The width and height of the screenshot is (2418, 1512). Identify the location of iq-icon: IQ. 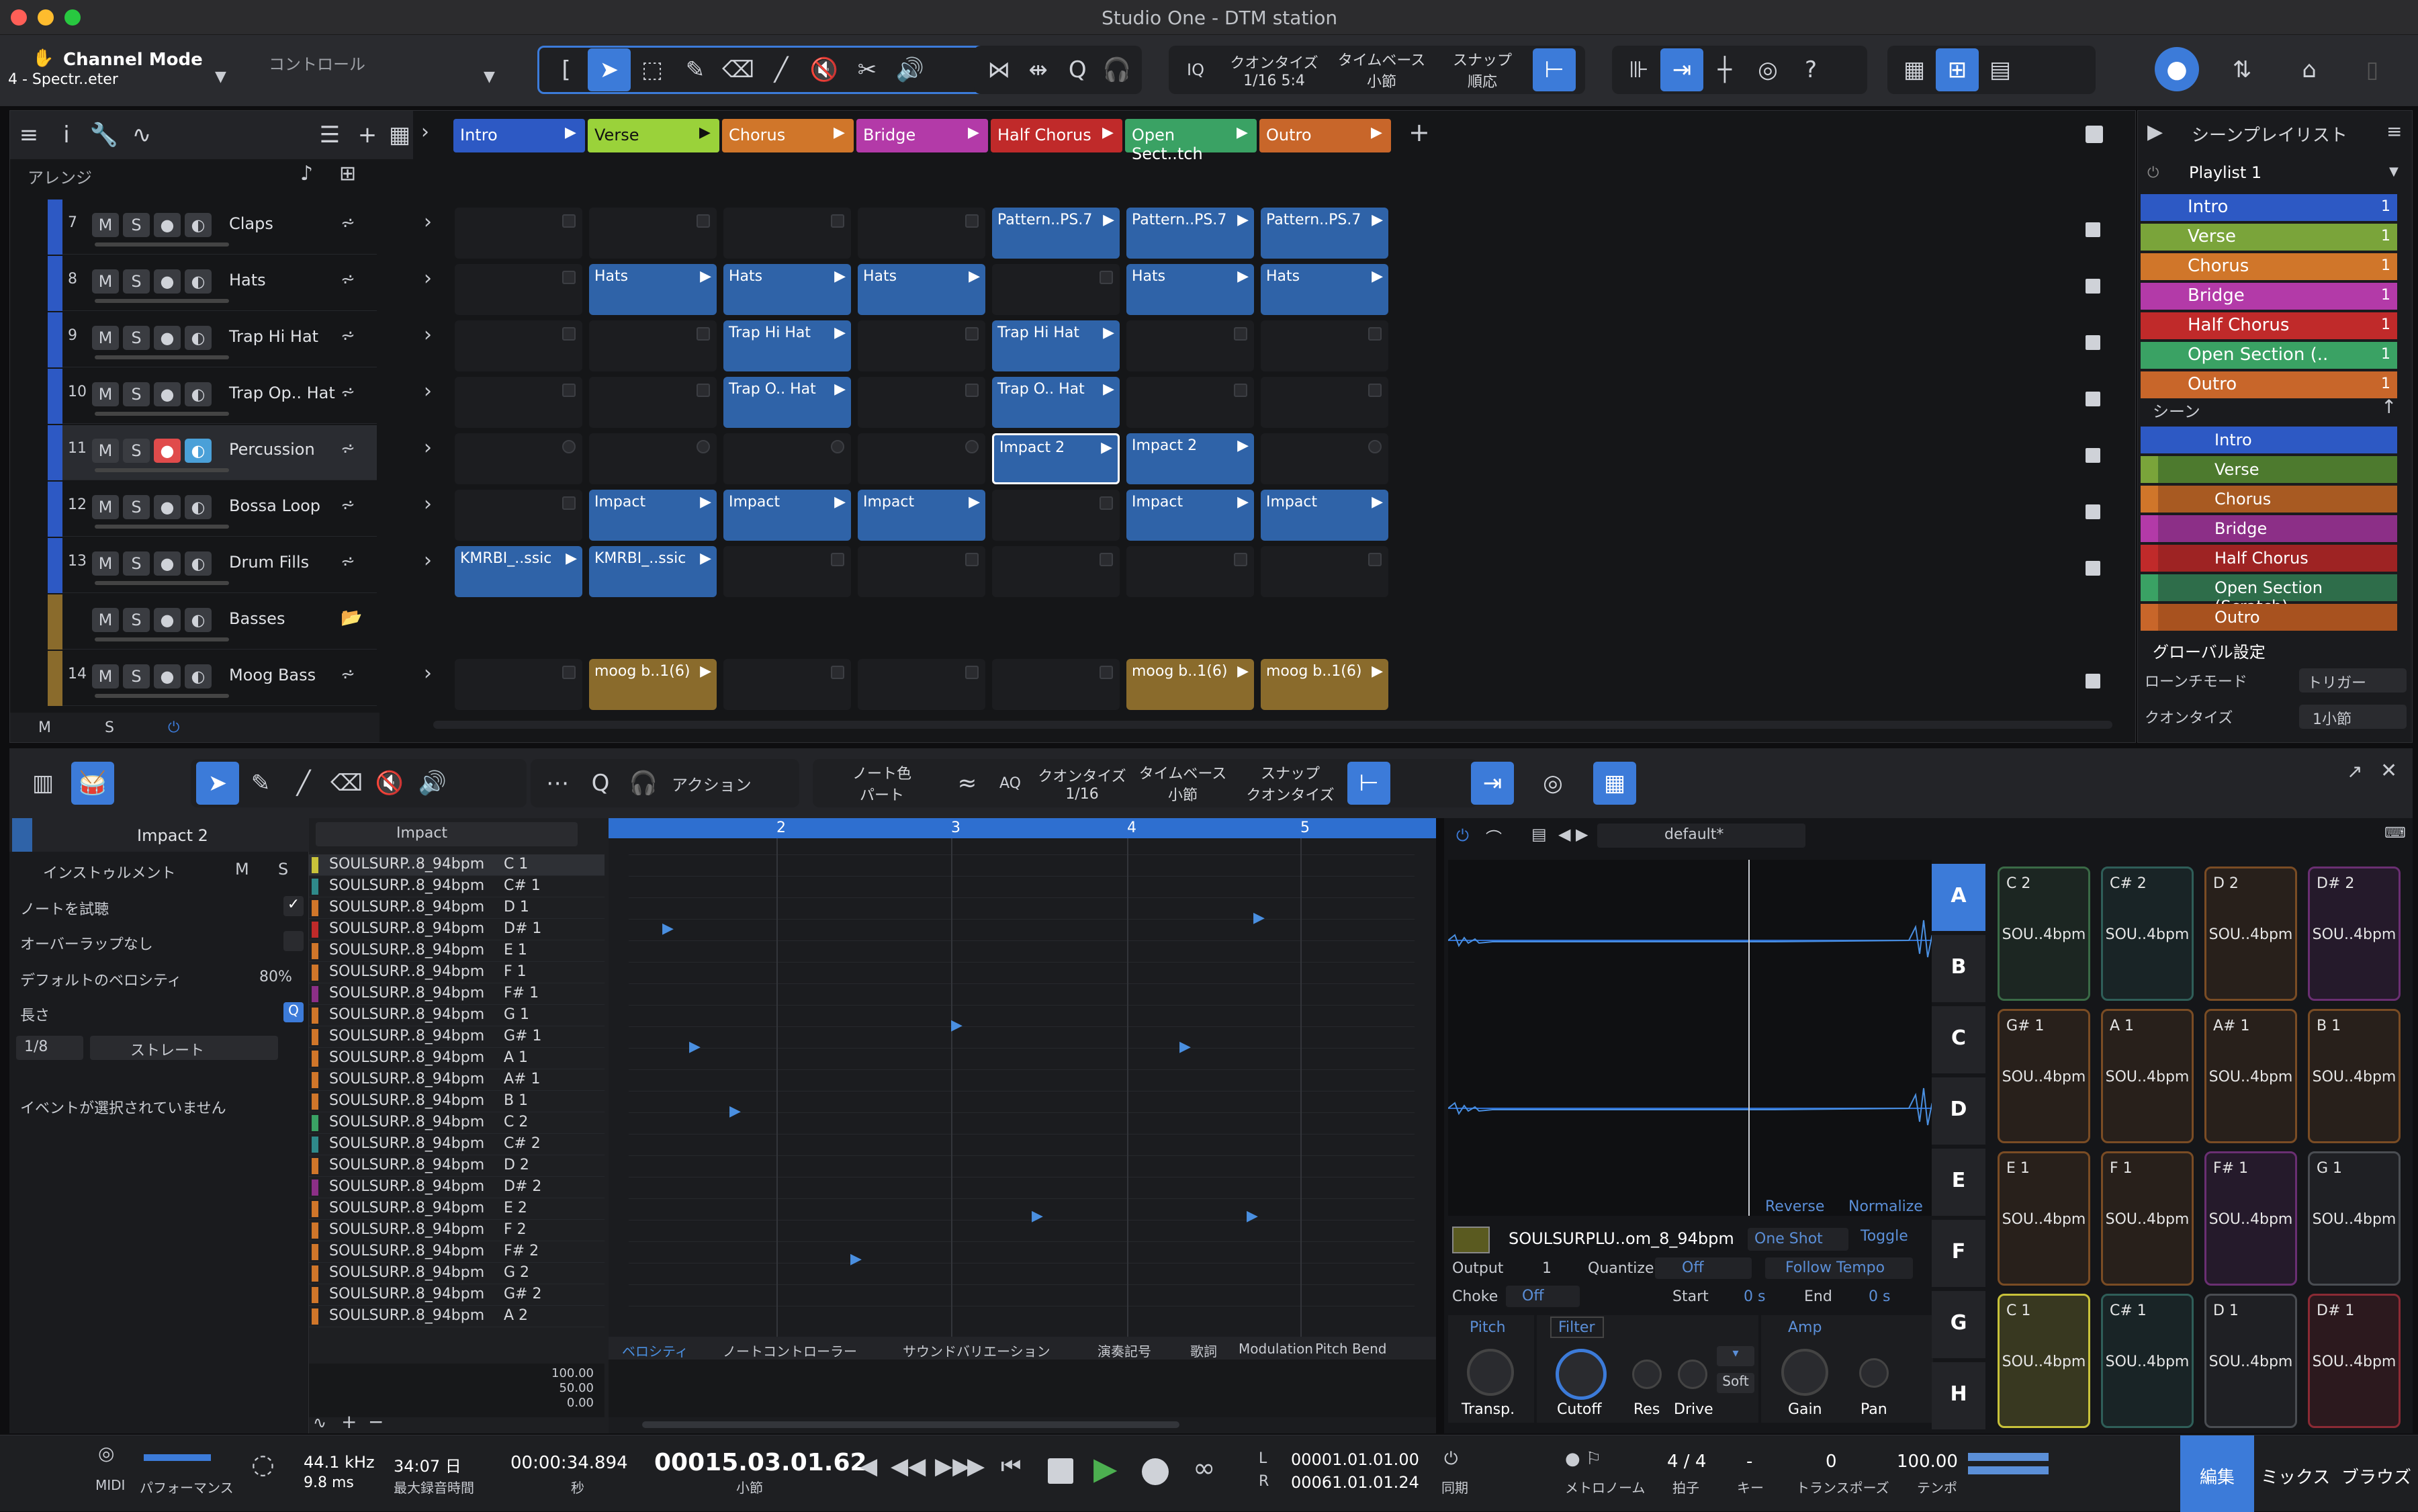
(1195, 69).